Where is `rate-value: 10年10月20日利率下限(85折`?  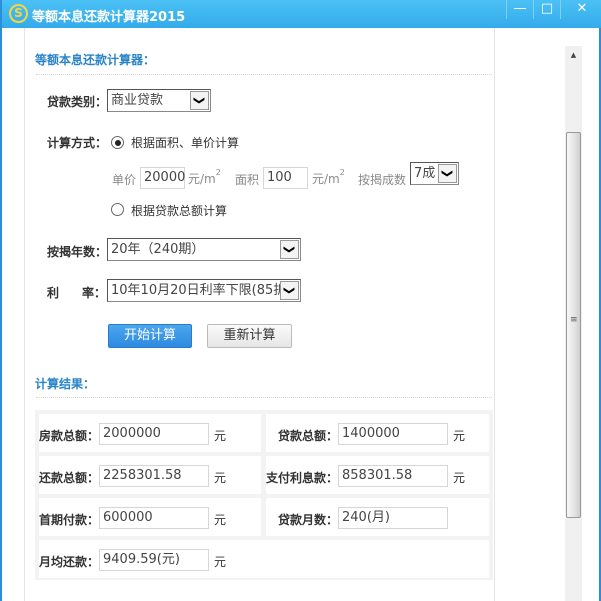 rate-value: 10年10月20日利率下限(85折 is located at coordinates (199, 290).